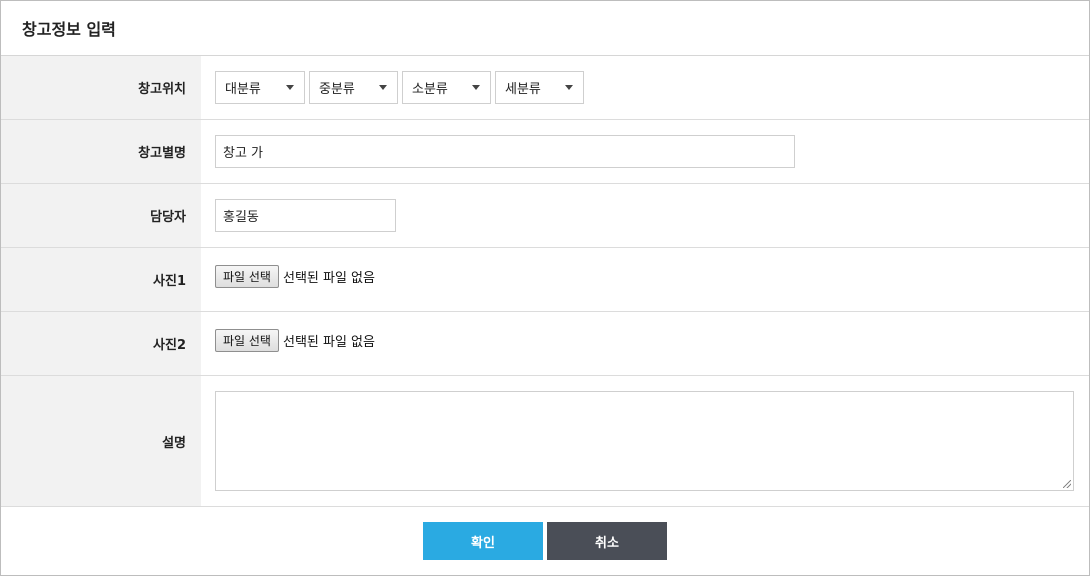 This screenshot has height=576, width=1090. What do you see at coordinates (328, 342) in the screenshot?
I see `photo2-file-status: 선택된 파일 없음` at bounding box center [328, 342].